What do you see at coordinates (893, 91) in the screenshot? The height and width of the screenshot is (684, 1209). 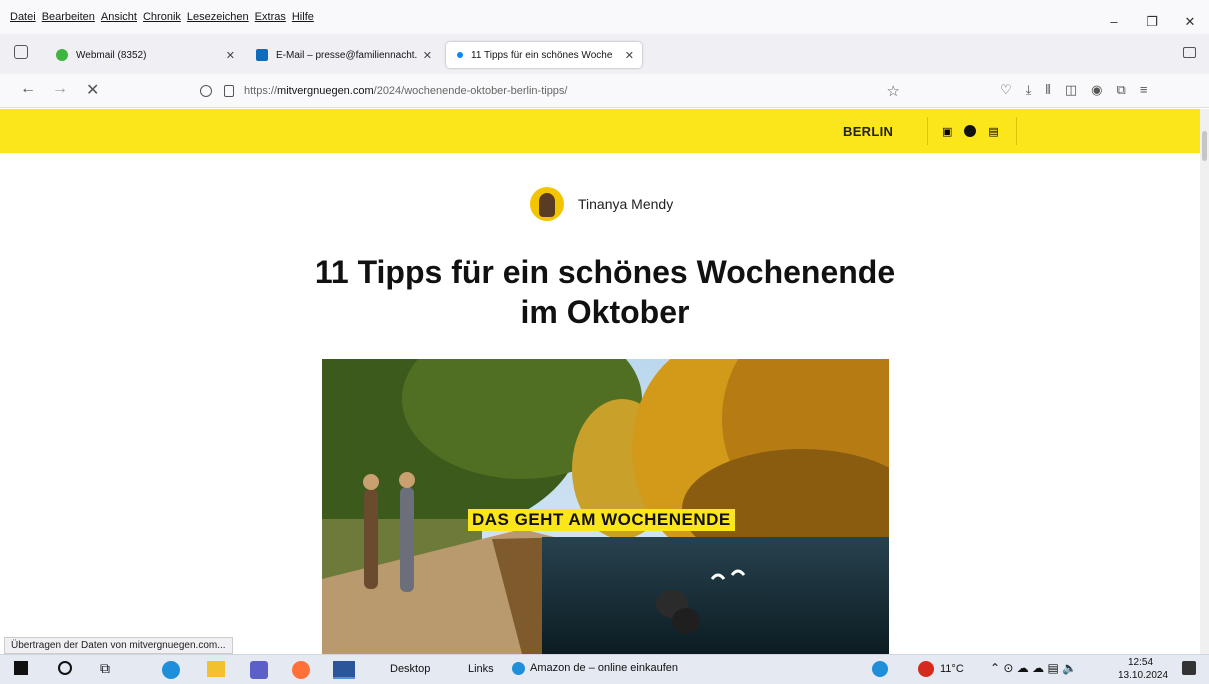 I see `bookmark-star-icon: ☆` at bounding box center [893, 91].